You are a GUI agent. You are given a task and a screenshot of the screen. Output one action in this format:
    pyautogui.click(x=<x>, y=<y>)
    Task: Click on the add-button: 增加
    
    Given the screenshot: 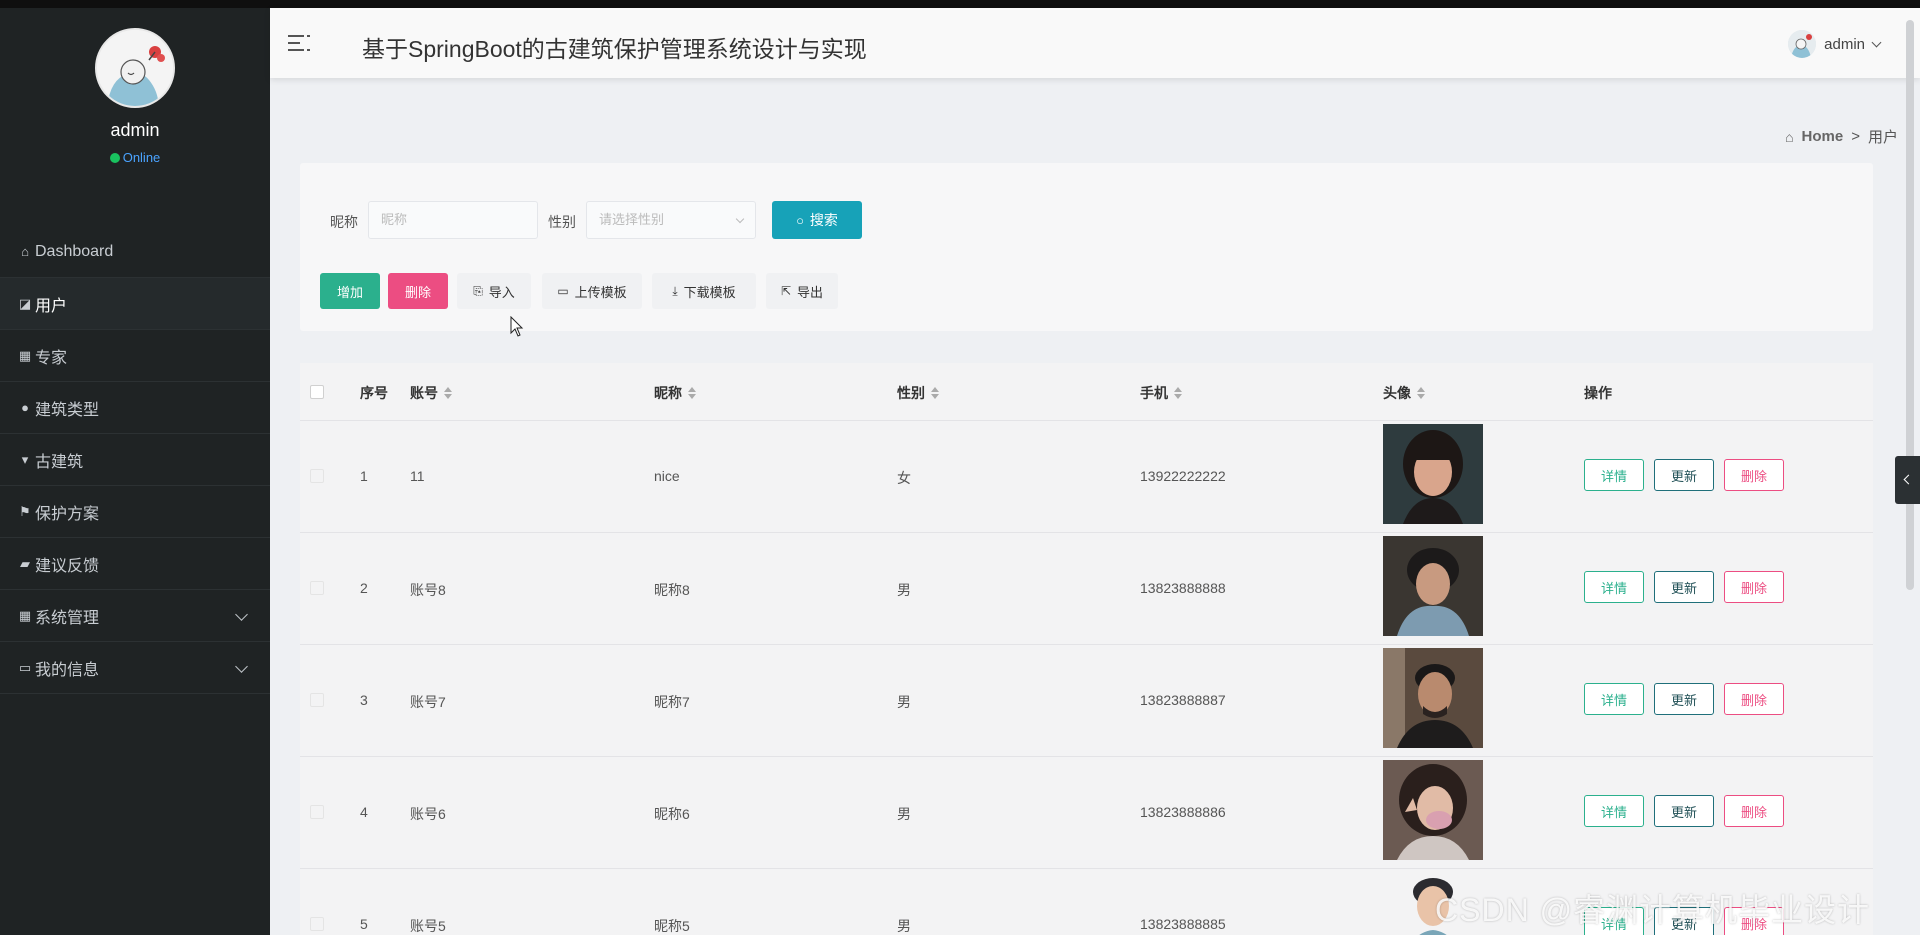 What is the action you would take?
    pyautogui.click(x=350, y=291)
    